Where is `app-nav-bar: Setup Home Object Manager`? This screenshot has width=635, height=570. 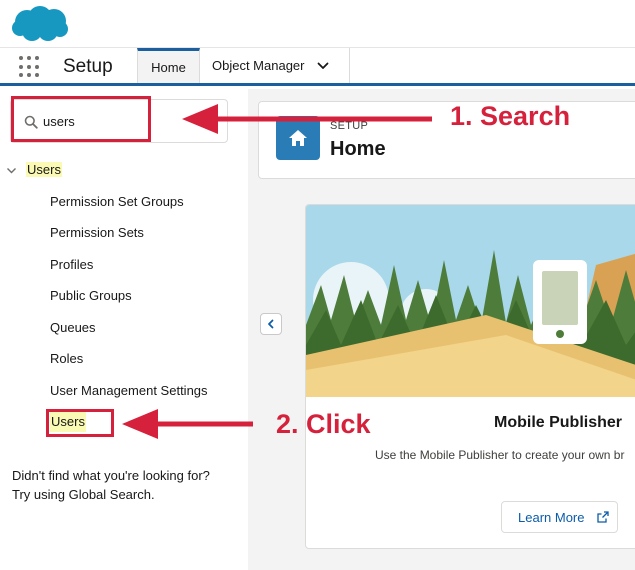 app-nav-bar: Setup Home Object Manager is located at coordinates (317, 67).